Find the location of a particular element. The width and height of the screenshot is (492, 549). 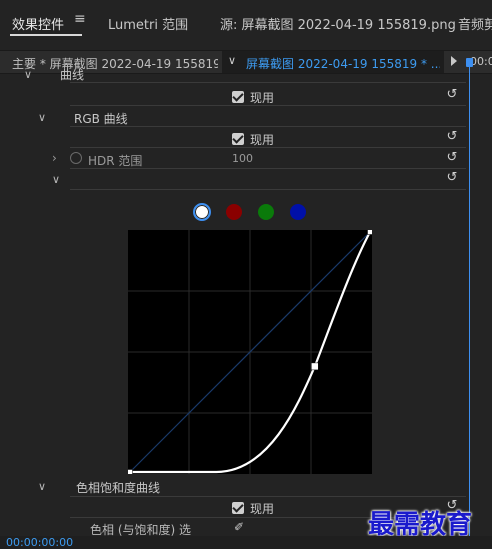

stopwatch-icon is located at coordinates (76, 158).